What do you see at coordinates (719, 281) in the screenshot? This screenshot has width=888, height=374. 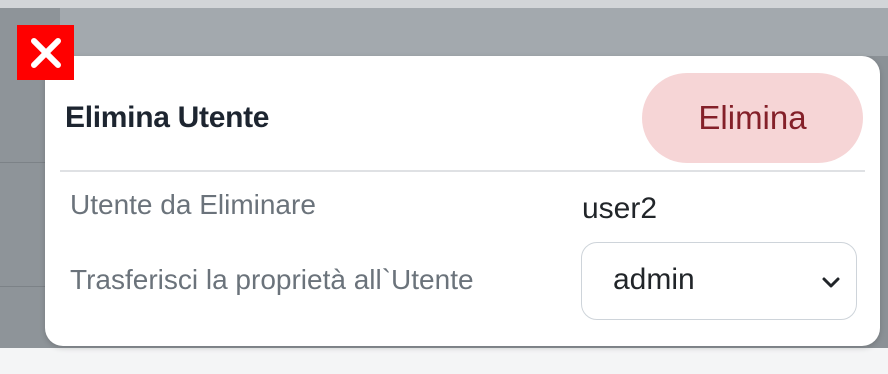 I see `transfer-user-select: admin` at bounding box center [719, 281].